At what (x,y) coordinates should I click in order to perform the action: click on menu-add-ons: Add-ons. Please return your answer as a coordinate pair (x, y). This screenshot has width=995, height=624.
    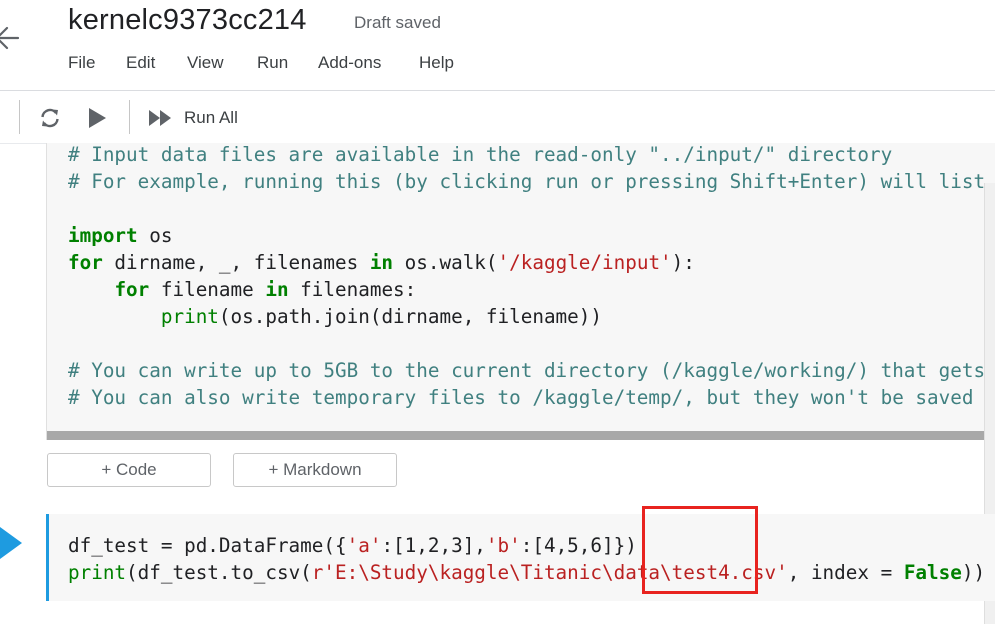
    Looking at the image, I should click on (349, 63).